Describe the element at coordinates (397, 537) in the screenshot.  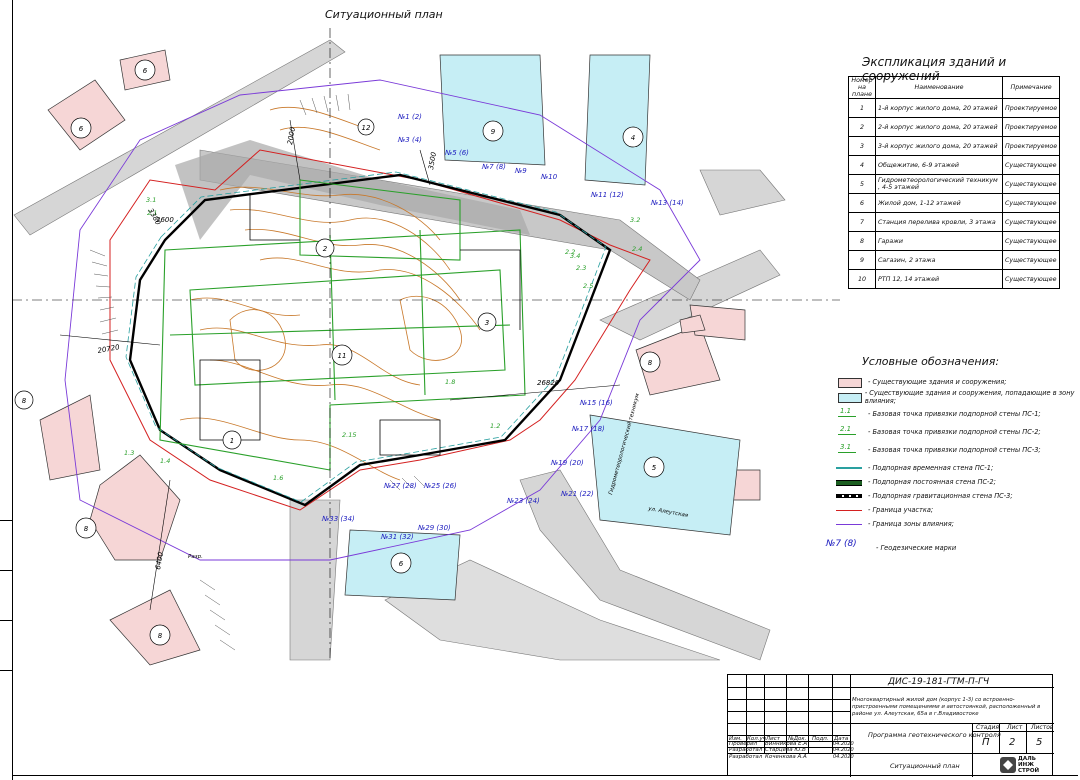
I see `geodetic-mark: №31 (32)` at that location.